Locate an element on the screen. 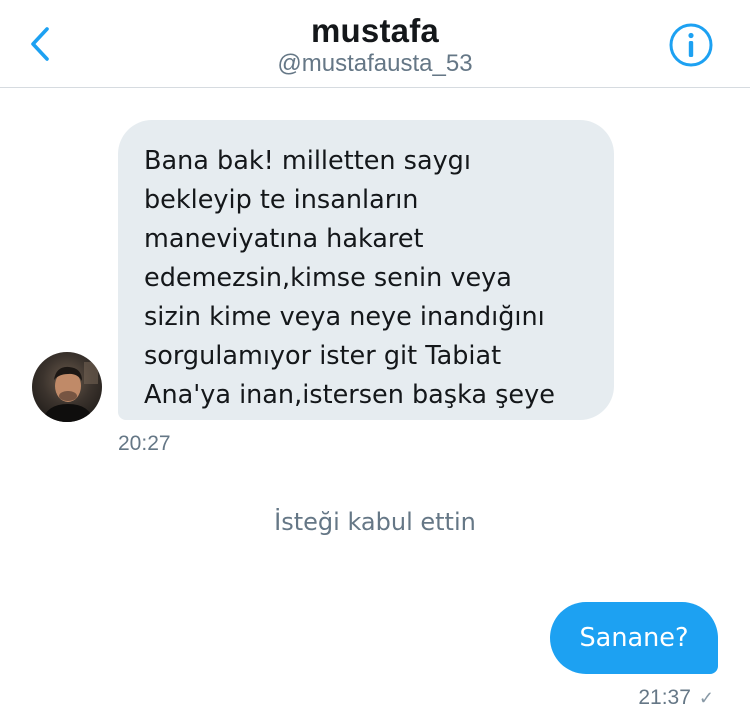 This screenshot has height=724, width=750. check-icon: ✓ is located at coordinates (706, 697).